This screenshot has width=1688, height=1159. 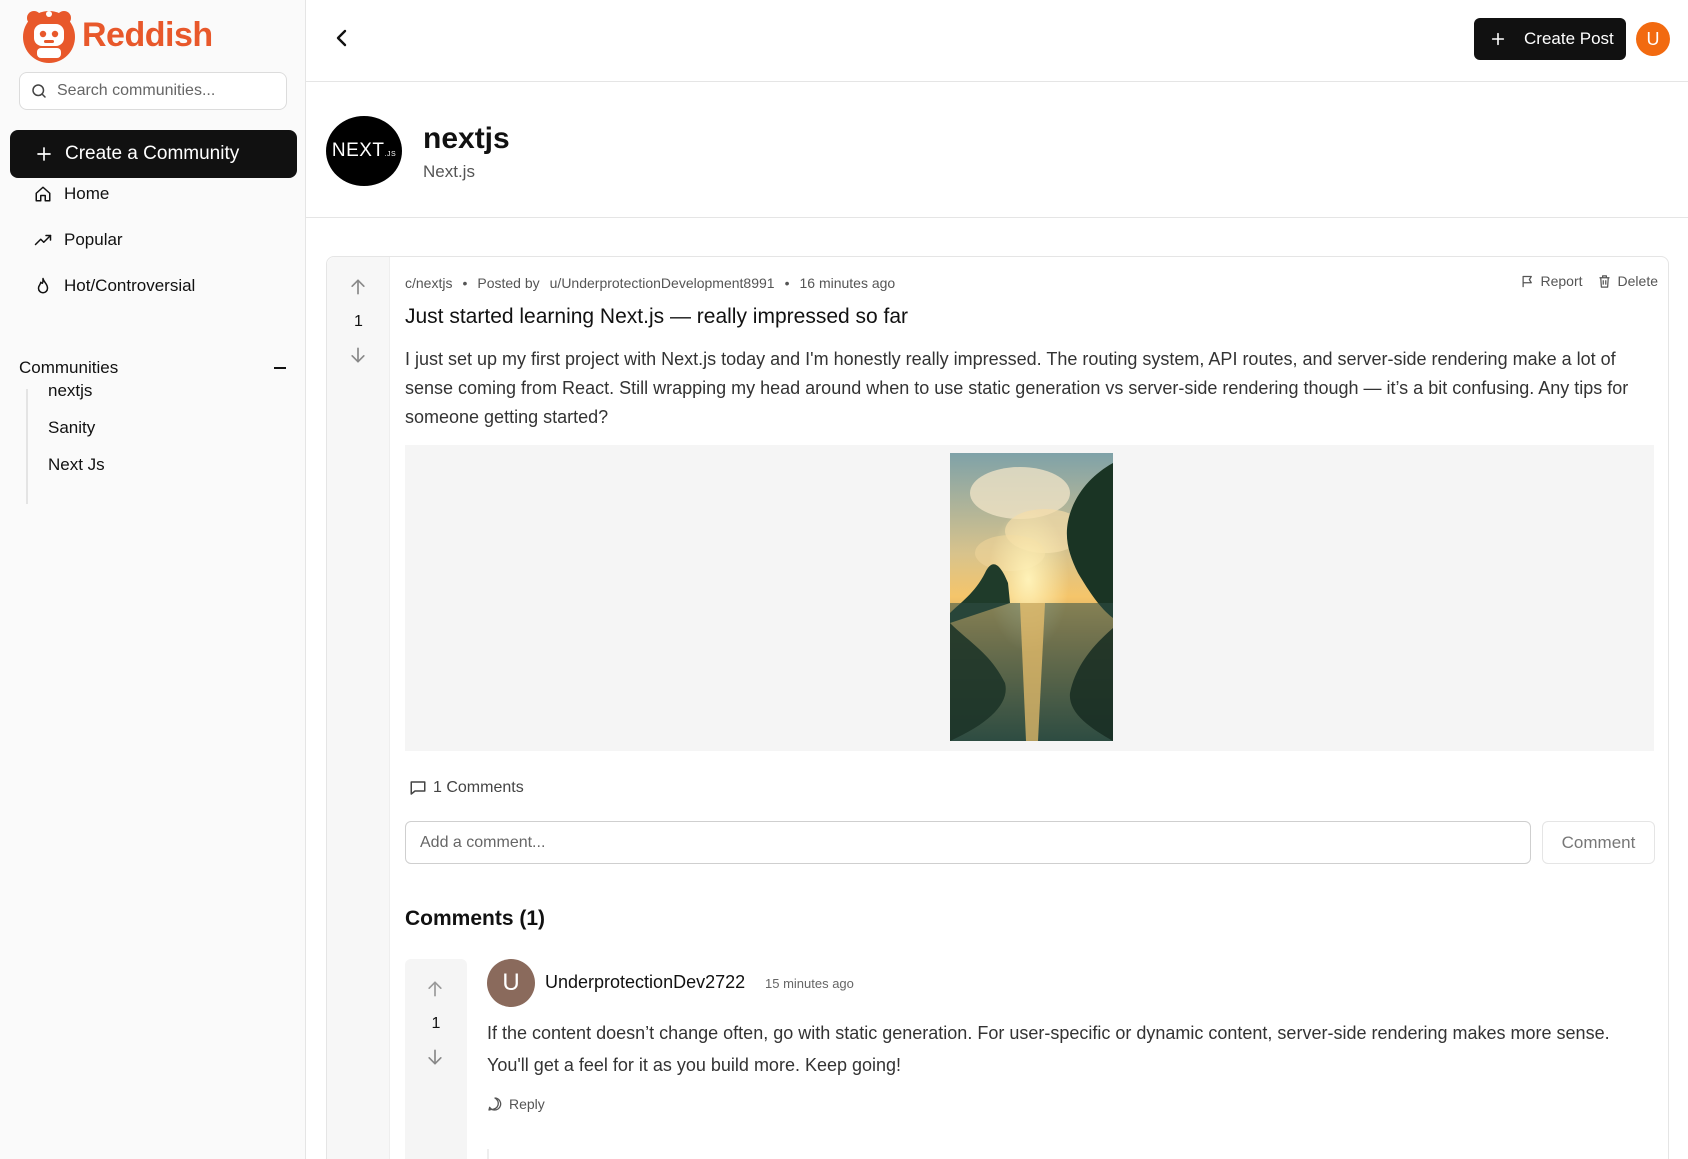 What do you see at coordinates (280, 368) in the screenshot?
I see `collapse-minus-icon` at bounding box center [280, 368].